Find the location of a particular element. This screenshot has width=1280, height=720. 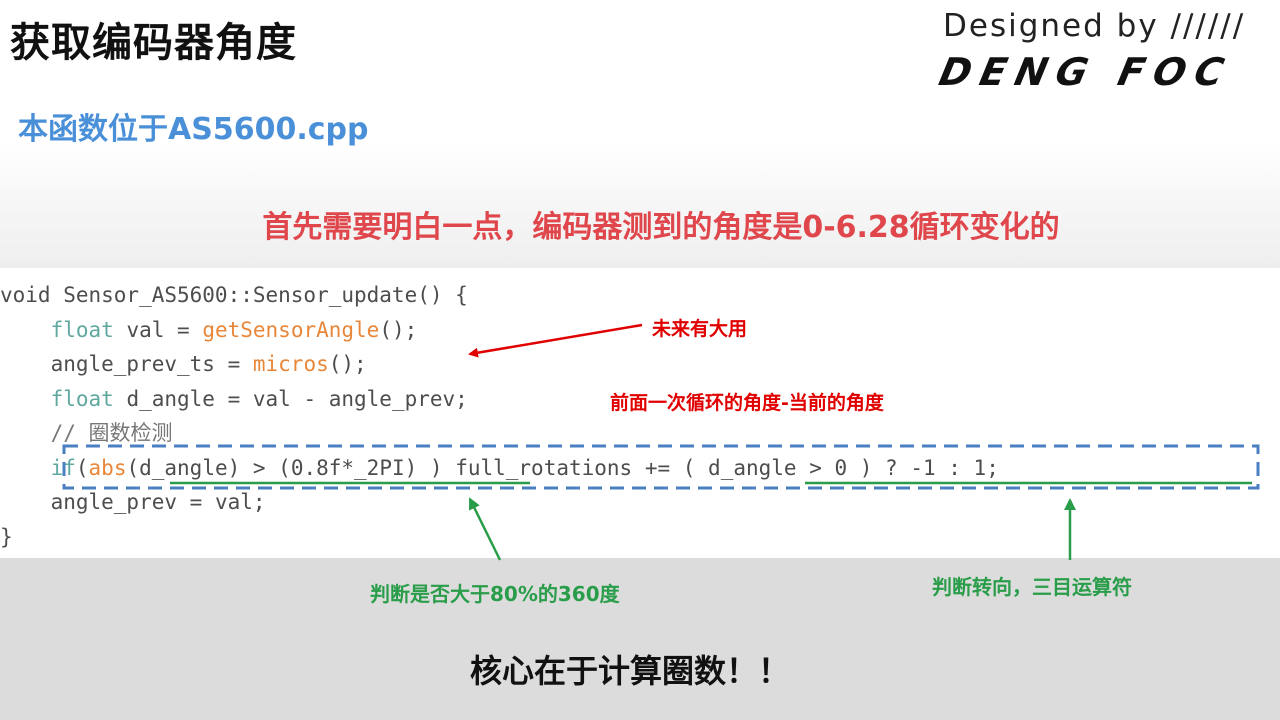

arrow-to-micros is located at coordinates (555, 340).